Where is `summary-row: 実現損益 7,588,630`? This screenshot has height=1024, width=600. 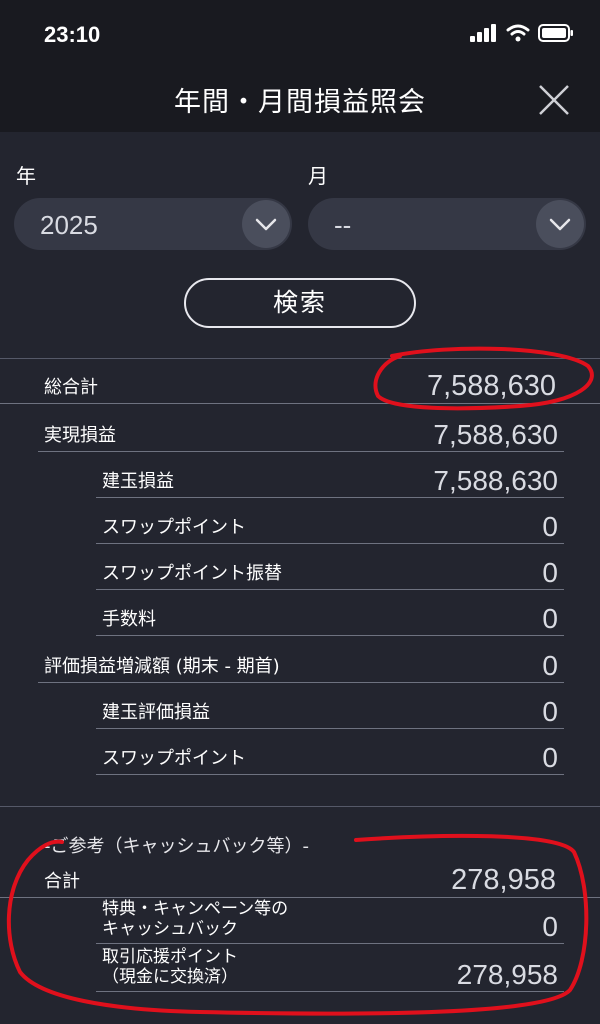
summary-row: 実現損益 7,588,630 is located at coordinates (301, 429).